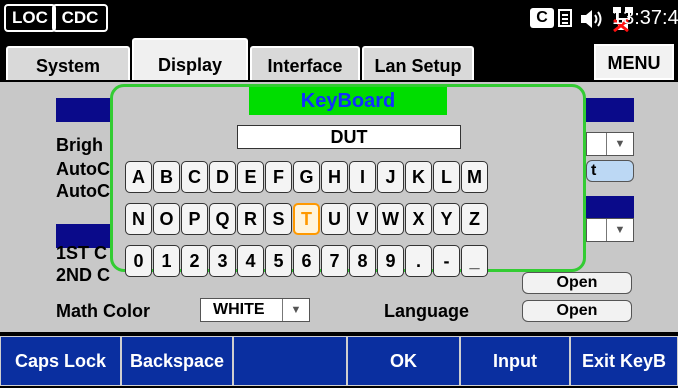 The height and width of the screenshot is (388, 678). What do you see at coordinates (634, 62) in the screenshot?
I see `menu-button: MENU` at bounding box center [634, 62].